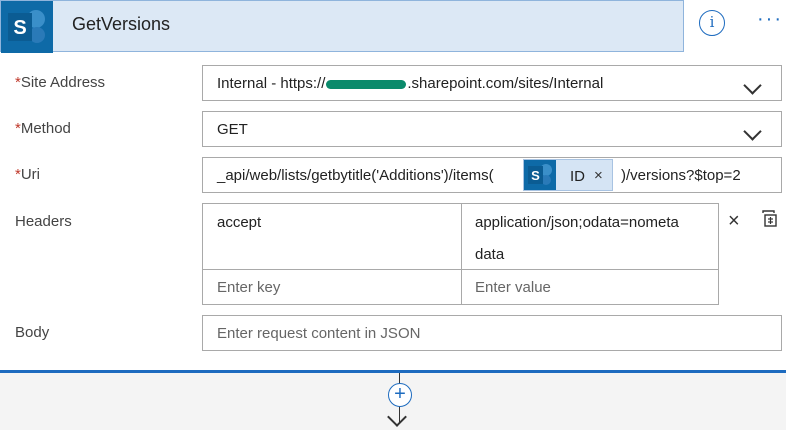 Image resolution: width=786 pixels, height=430 pixels. I want to click on token-remove-button: ×, so click(598, 175).